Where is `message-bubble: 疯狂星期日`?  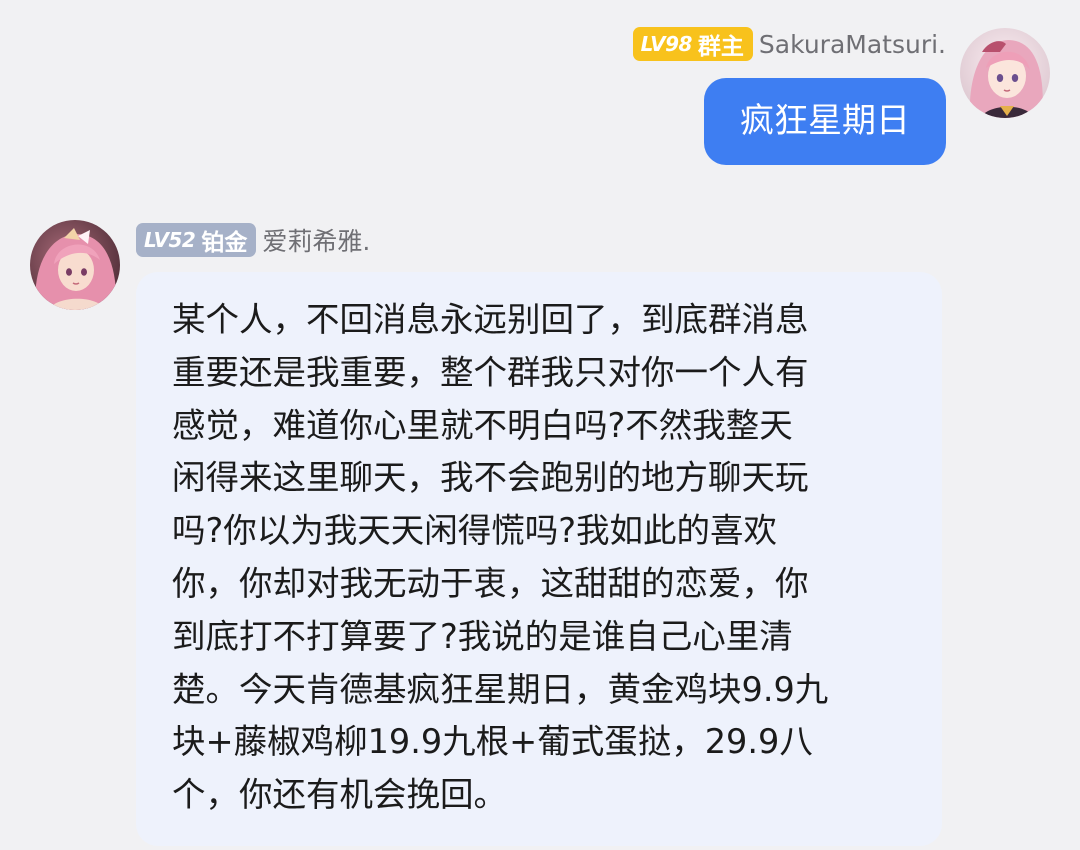 message-bubble: 疯狂星期日 is located at coordinates (825, 121).